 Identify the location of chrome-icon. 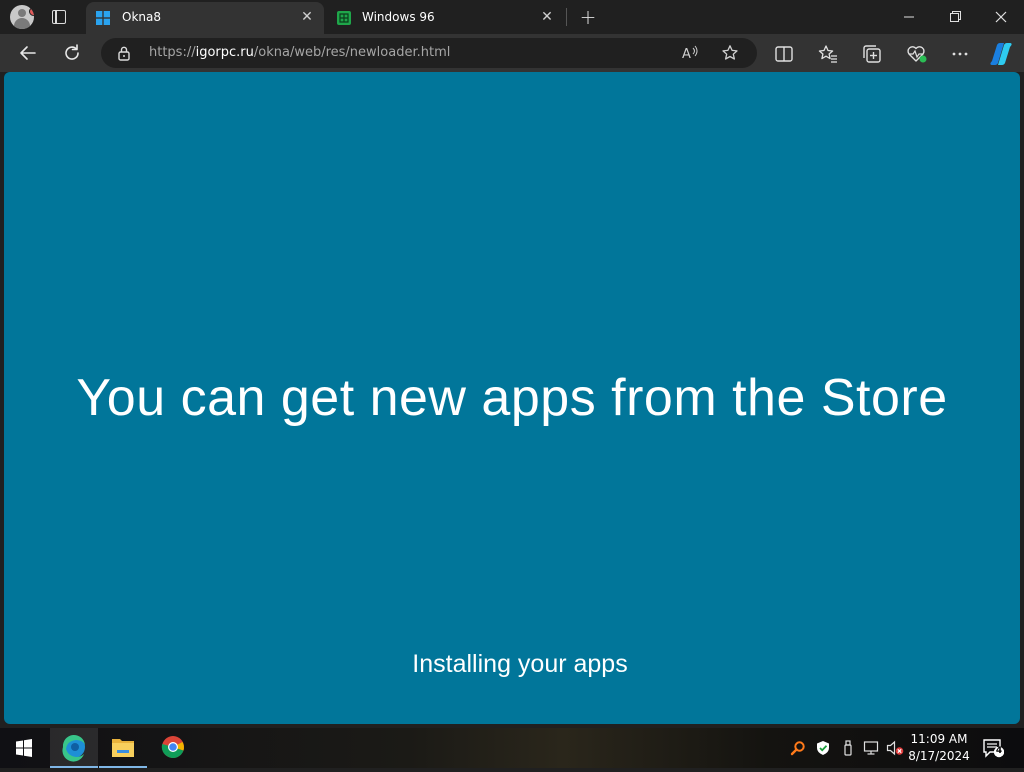
(172, 747).